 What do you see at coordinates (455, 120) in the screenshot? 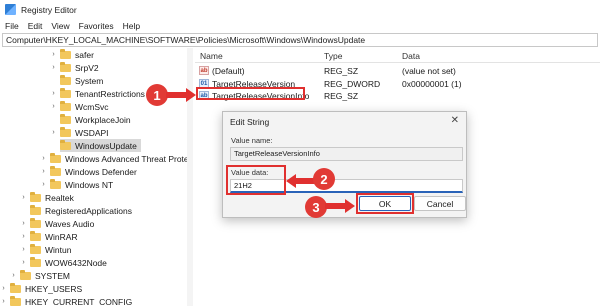
I see `close-icon: ✕` at bounding box center [455, 120].